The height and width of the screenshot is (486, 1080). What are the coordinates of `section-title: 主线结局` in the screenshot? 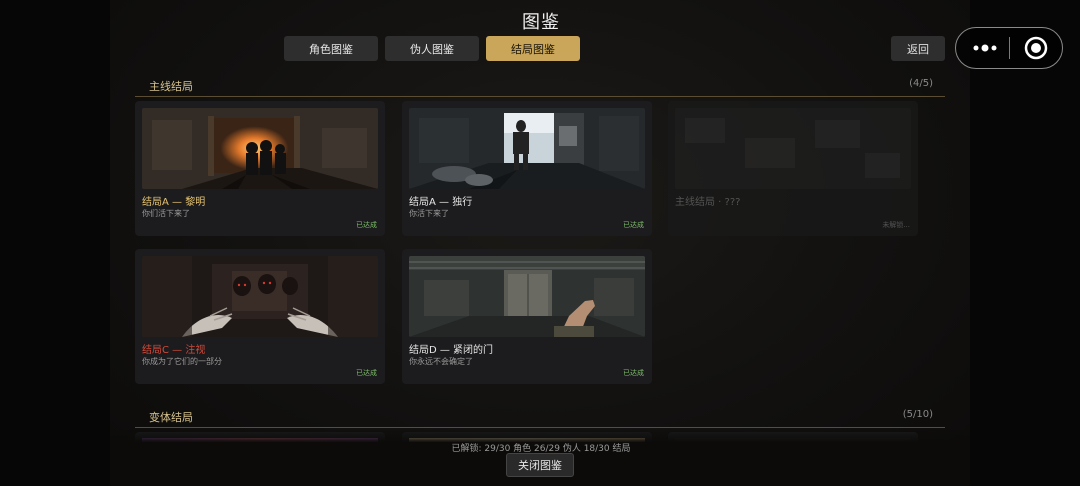 It's located at (171, 86).